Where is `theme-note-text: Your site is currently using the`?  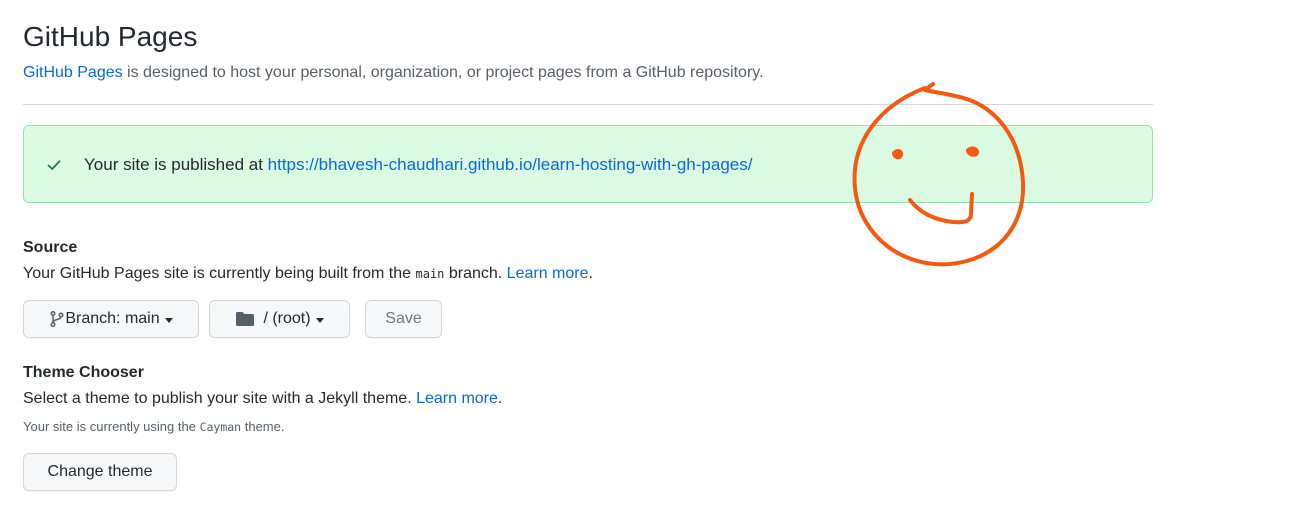
theme-note-text: Your site is currently using the is located at coordinates (111, 426).